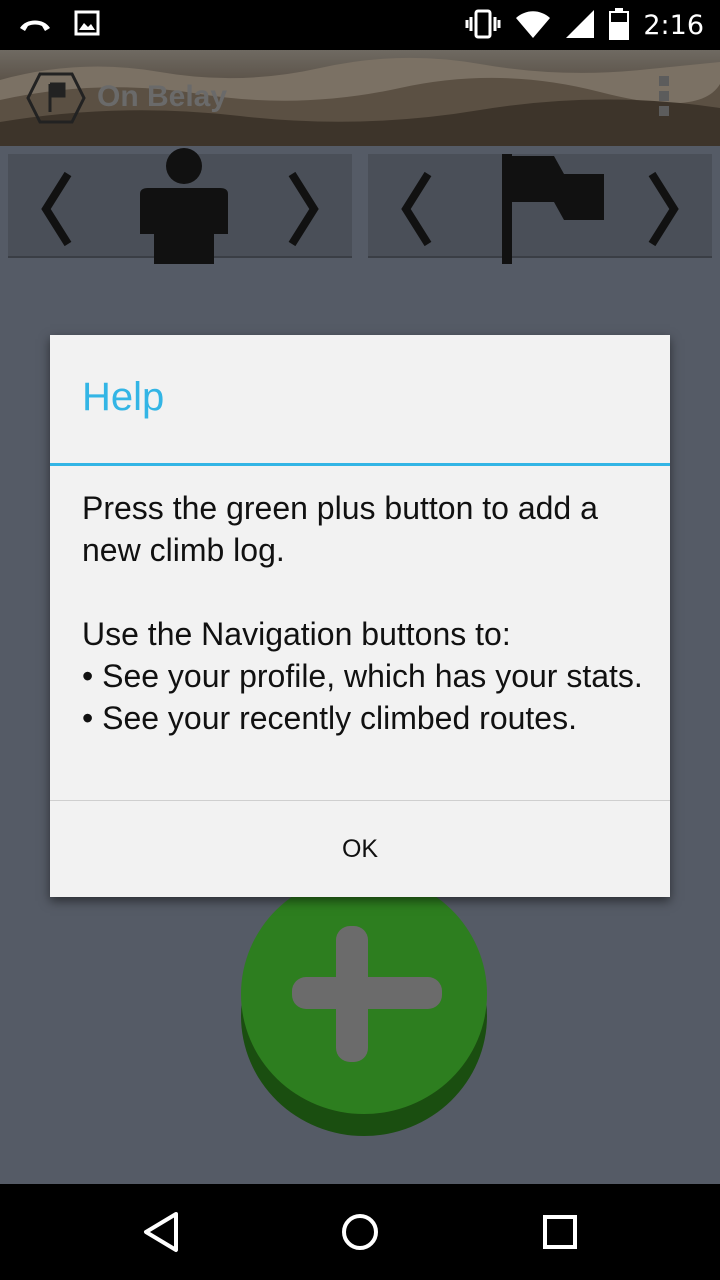 The image size is (720, 1280). I want to click on profile-nav-button, so click(180, 206).